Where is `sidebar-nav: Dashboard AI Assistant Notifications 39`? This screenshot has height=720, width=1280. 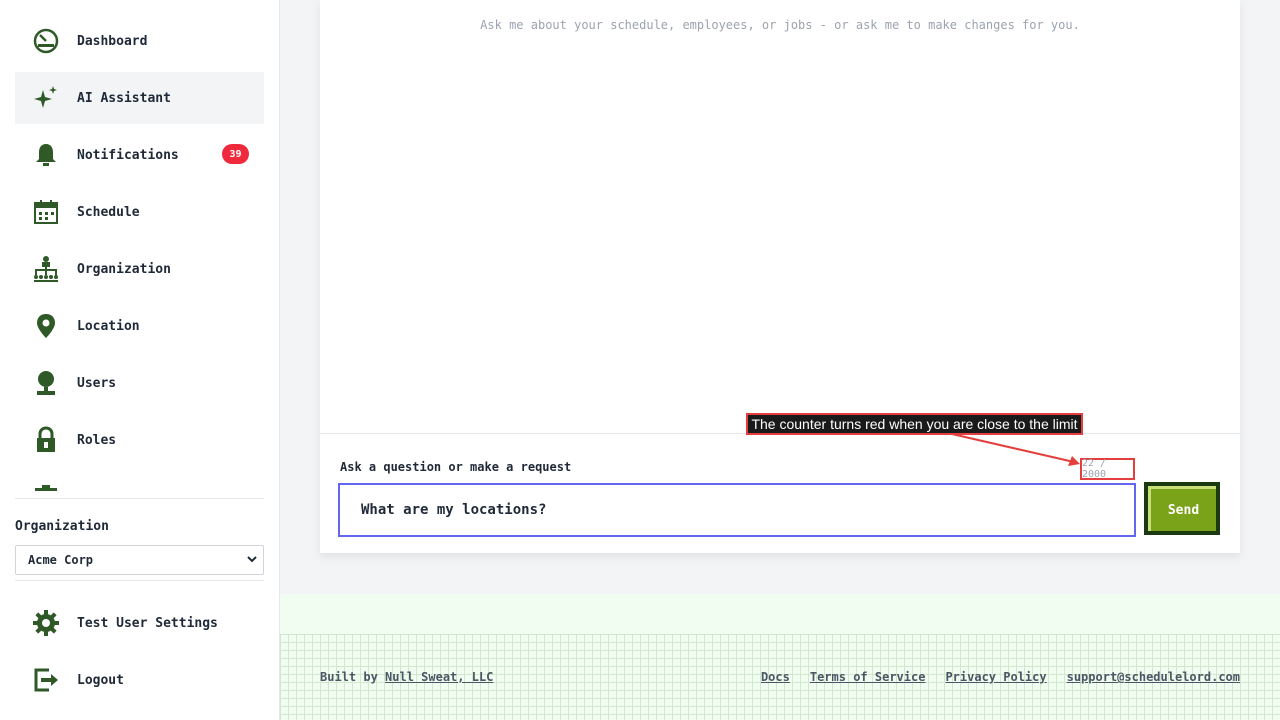
sidebar-nav: Dashboard AI Assistant Notifications 39 is located at coordinates (139, 253).